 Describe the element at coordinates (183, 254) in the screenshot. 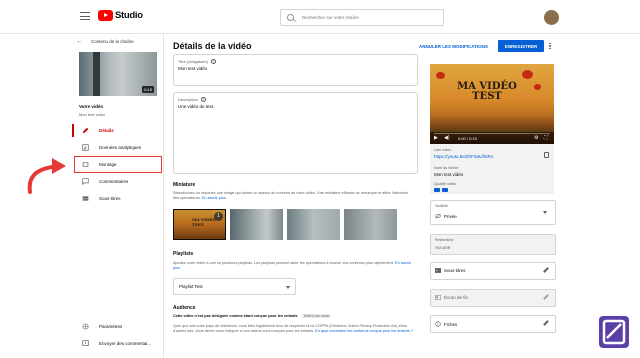

I see `playlists-heading: Playlists` at that location.